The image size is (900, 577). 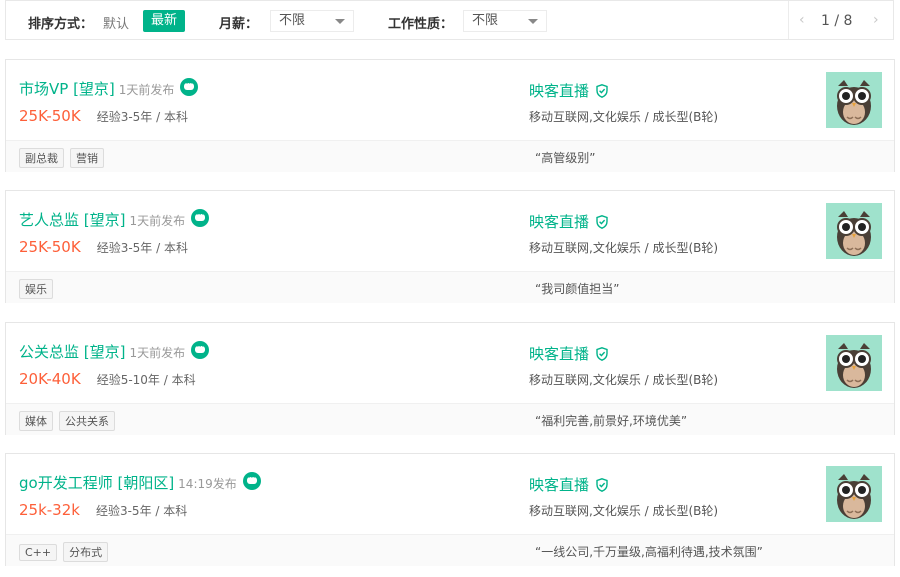 What do you see at coordinates (116, 22) in the screenshot?
I see `sort-default-option: 默认` at bounding box center [116, 22].